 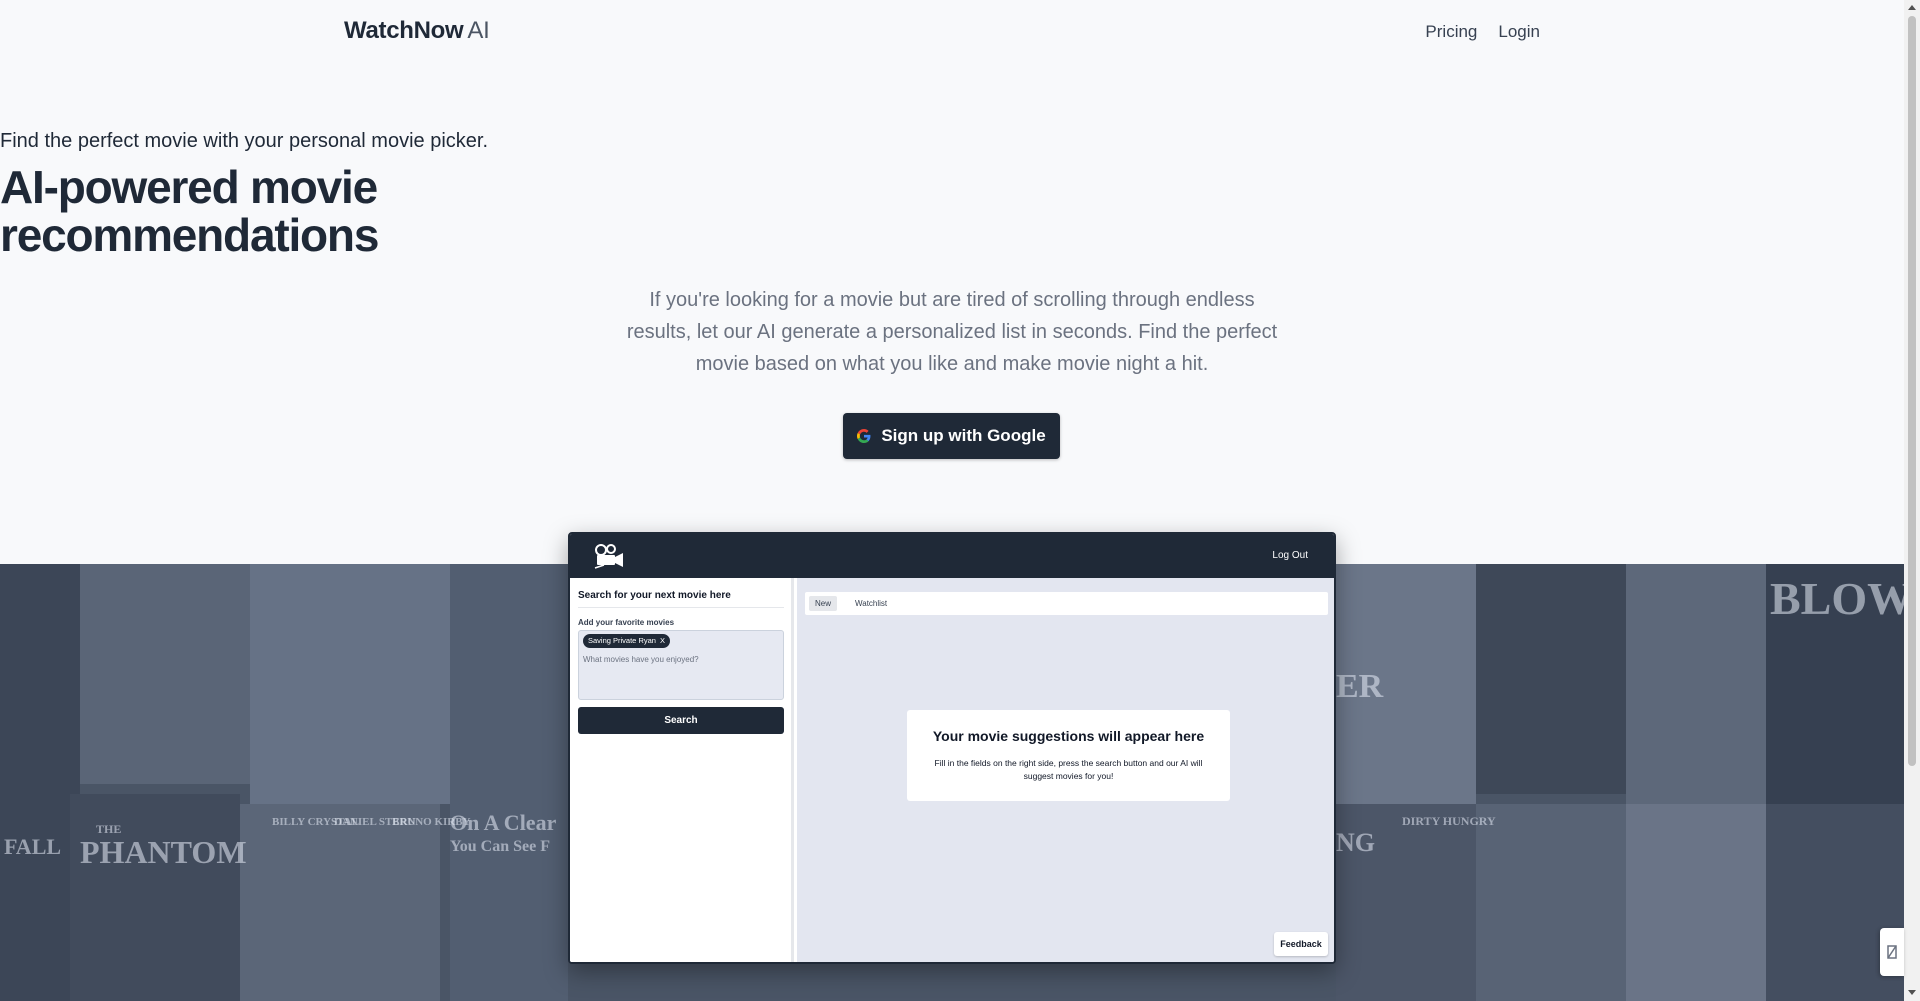 I want to click on tab-watchlist: Watchlist, so click(x=871, y=603).